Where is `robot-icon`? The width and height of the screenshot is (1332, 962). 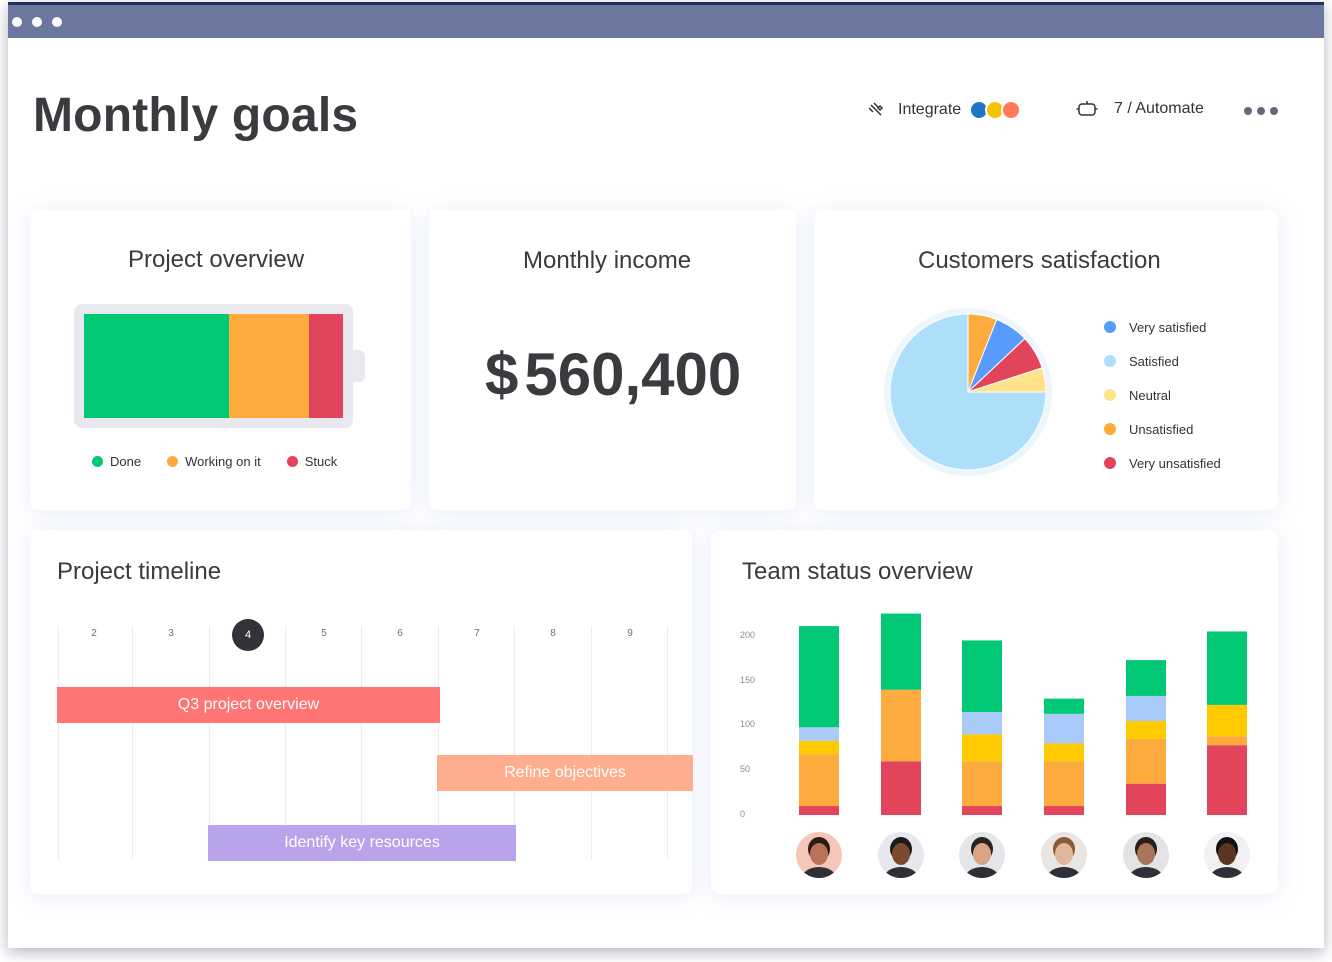
robot-icon is located at coordinates (1087, 108).